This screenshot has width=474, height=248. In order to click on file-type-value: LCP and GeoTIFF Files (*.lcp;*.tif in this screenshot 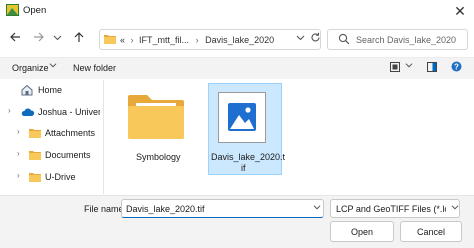, I will do `click(391, 209)`.